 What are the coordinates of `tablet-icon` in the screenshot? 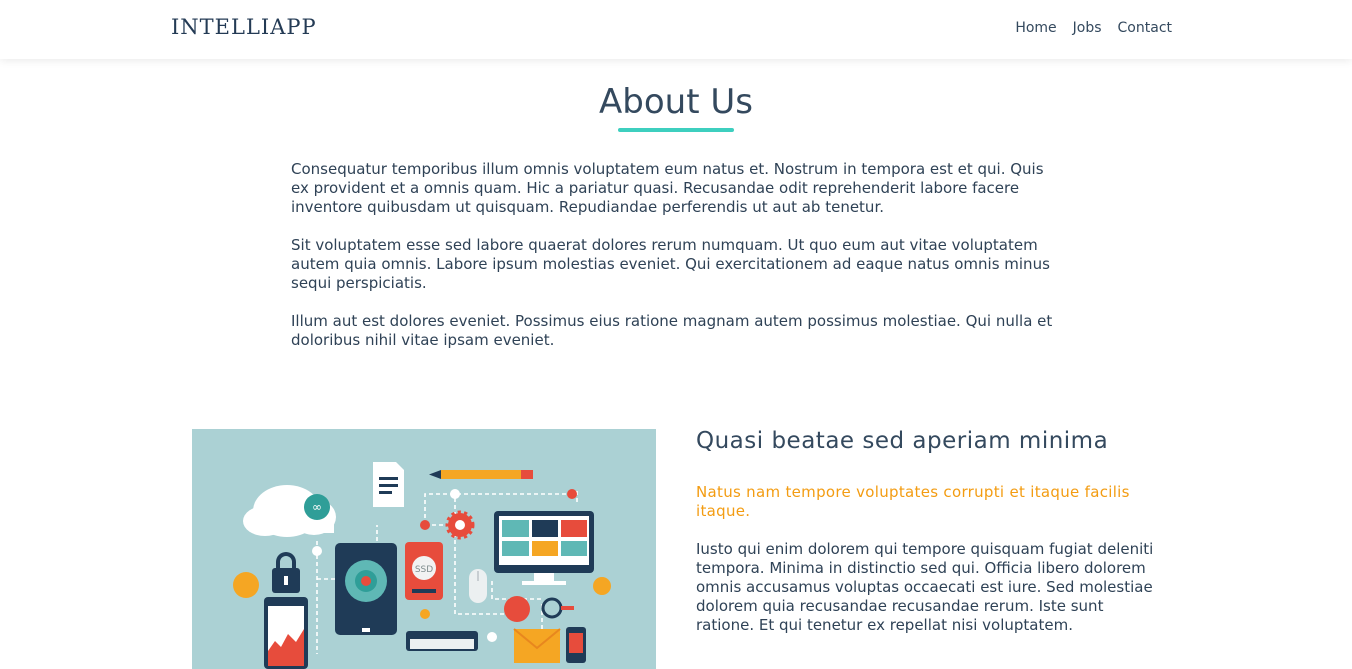 It's located at (286, 633).